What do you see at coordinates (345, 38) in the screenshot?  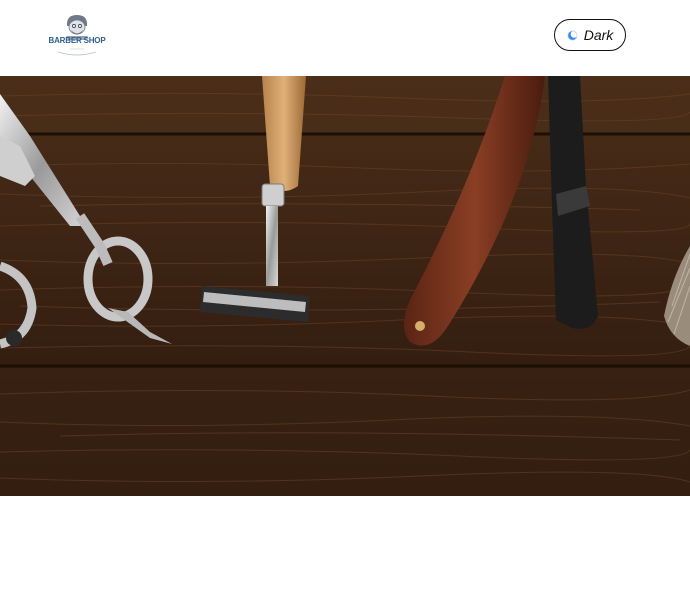 I see `site-header: BARBER SHOP Dark` at bounding box center [345, 38].